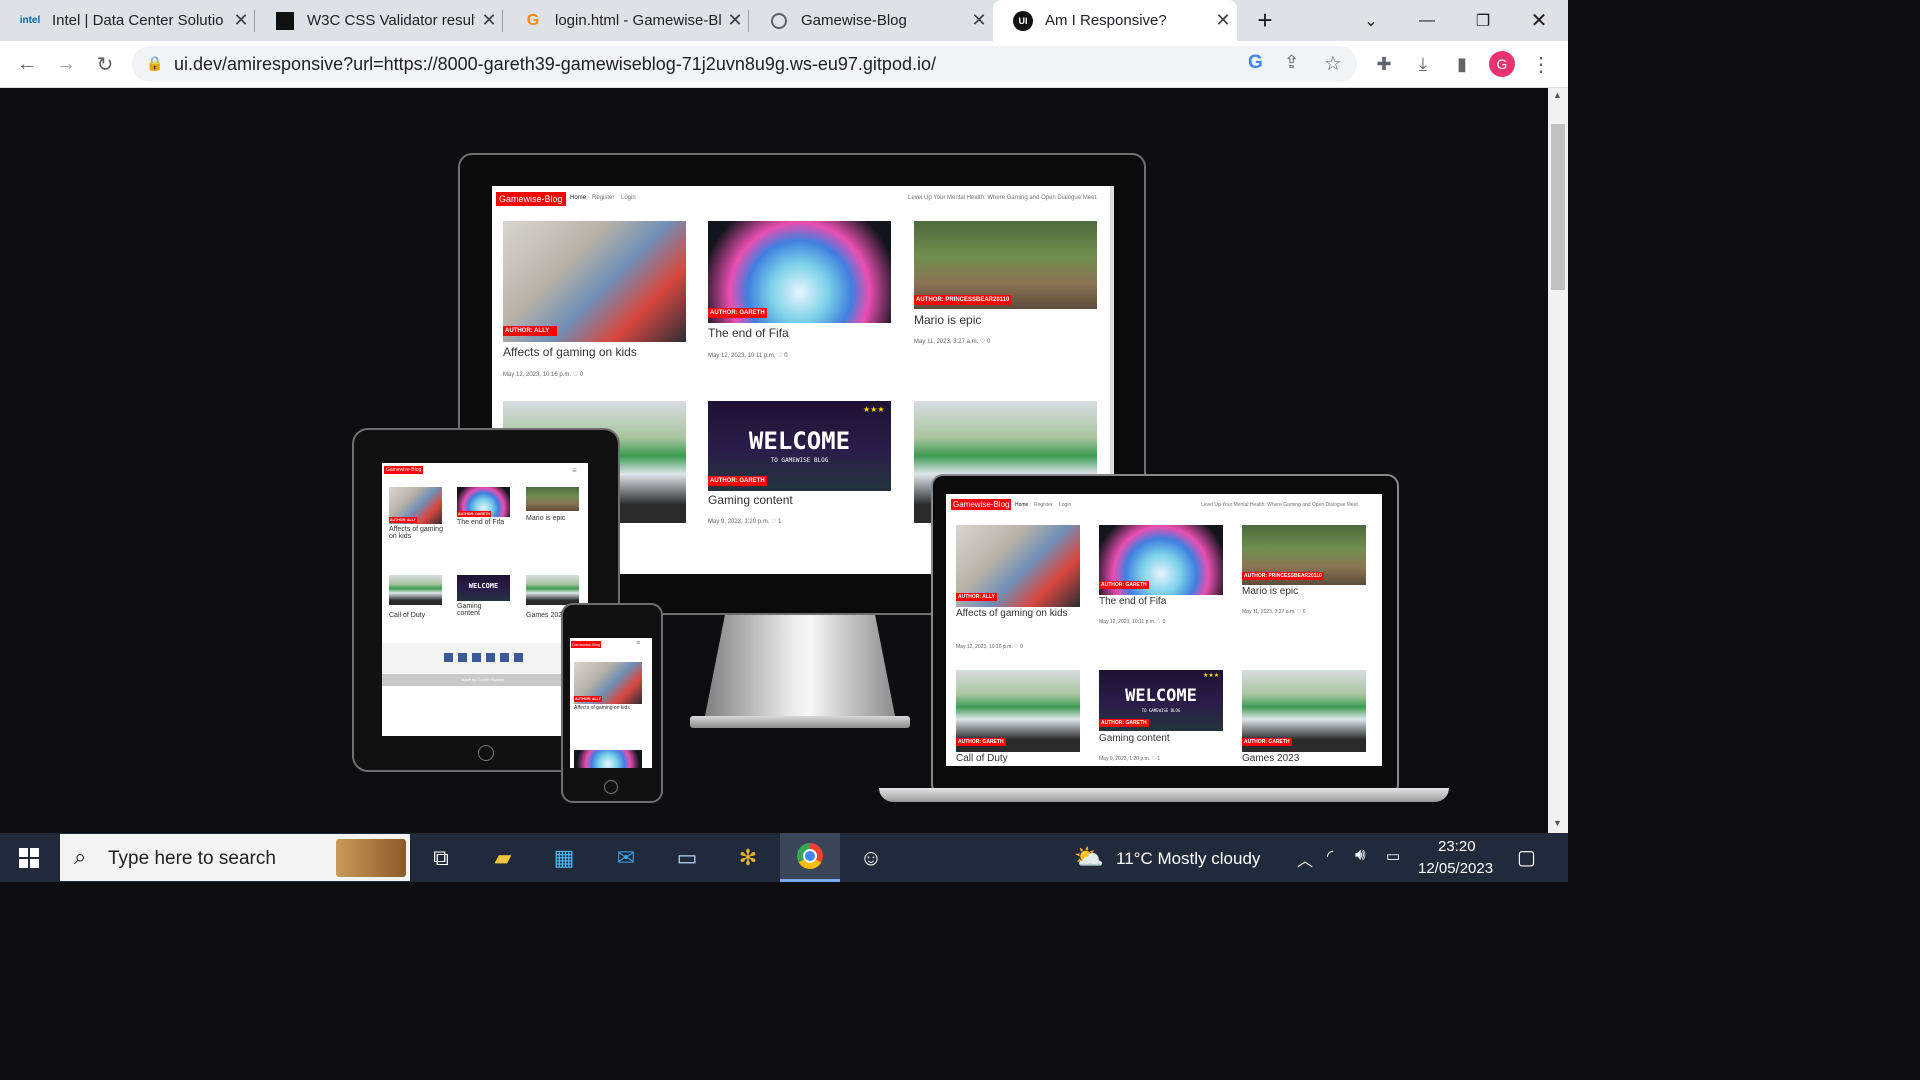  Describe the element at coordinates (66, 64) in the screenshot. I see `forward-arrow-icon: →` at that location.